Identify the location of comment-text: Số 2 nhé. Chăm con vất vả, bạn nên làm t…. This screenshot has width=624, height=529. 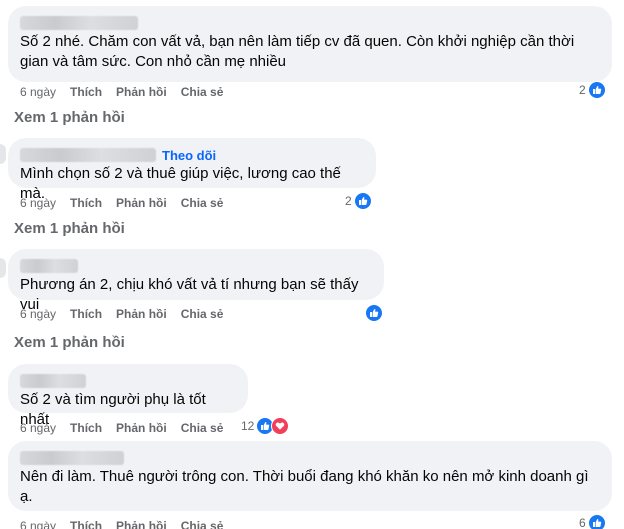
(297, 51).